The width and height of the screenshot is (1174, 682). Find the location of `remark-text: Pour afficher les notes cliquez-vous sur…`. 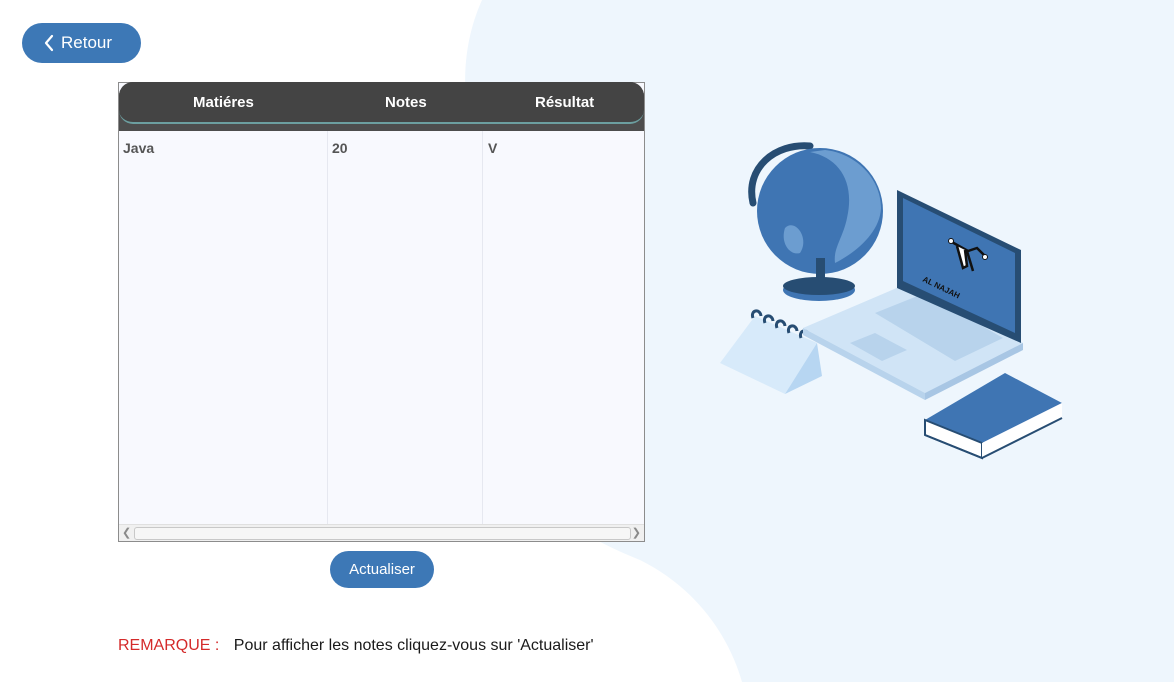

remark-text: Pour afficher les notes cliquez-vous sur… is located at coordinates (413, 645).